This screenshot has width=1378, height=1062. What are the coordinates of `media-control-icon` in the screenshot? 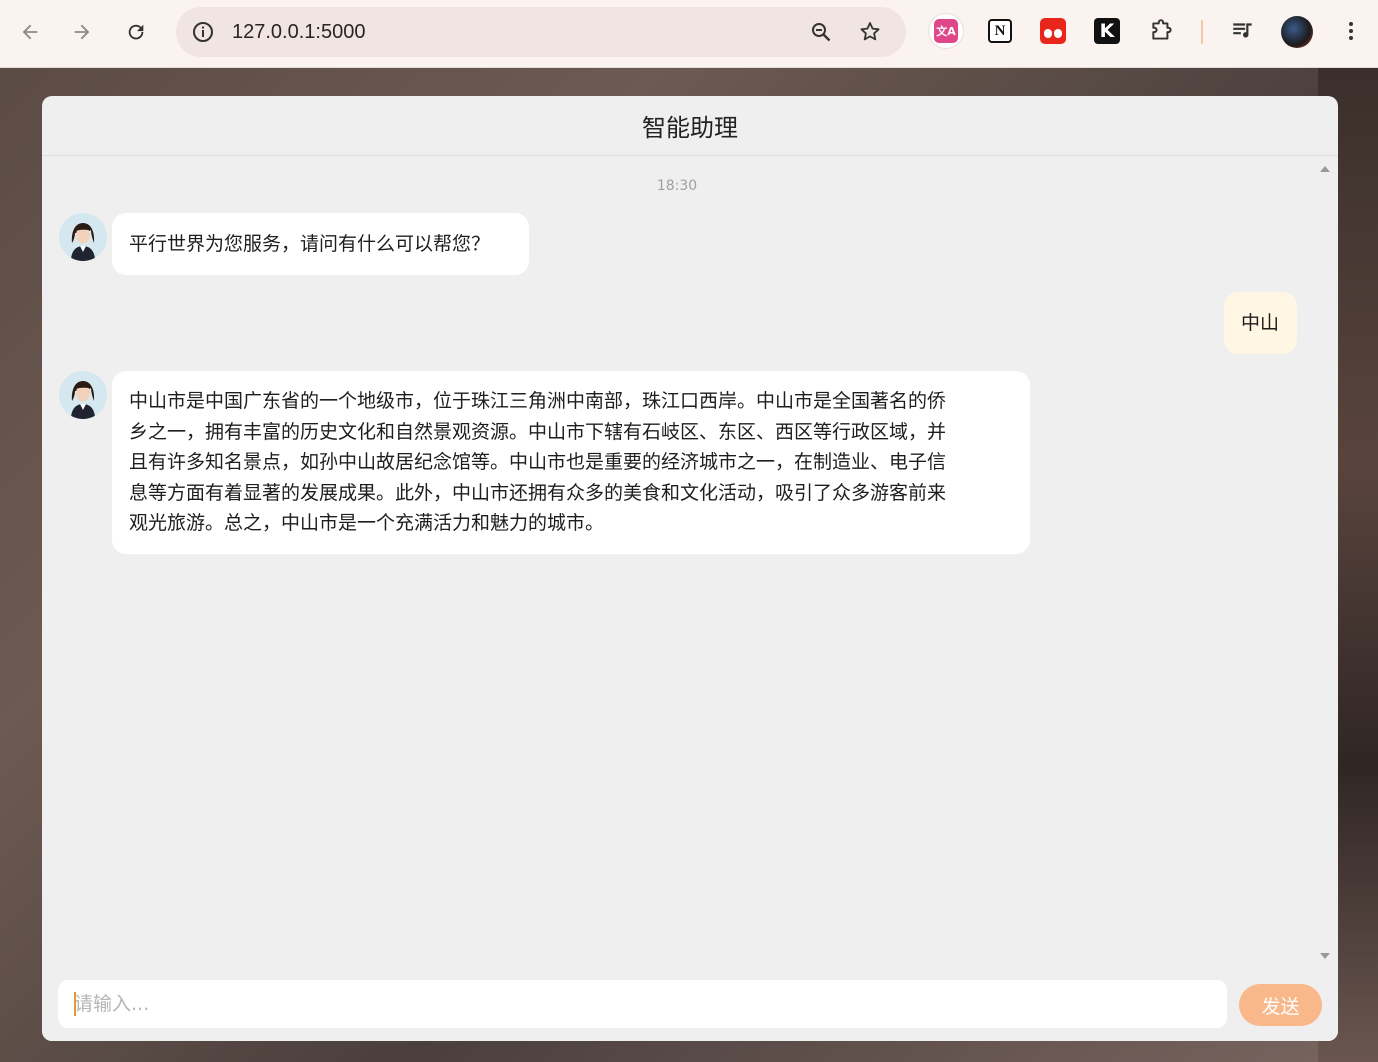 It's located at (1243, 31).